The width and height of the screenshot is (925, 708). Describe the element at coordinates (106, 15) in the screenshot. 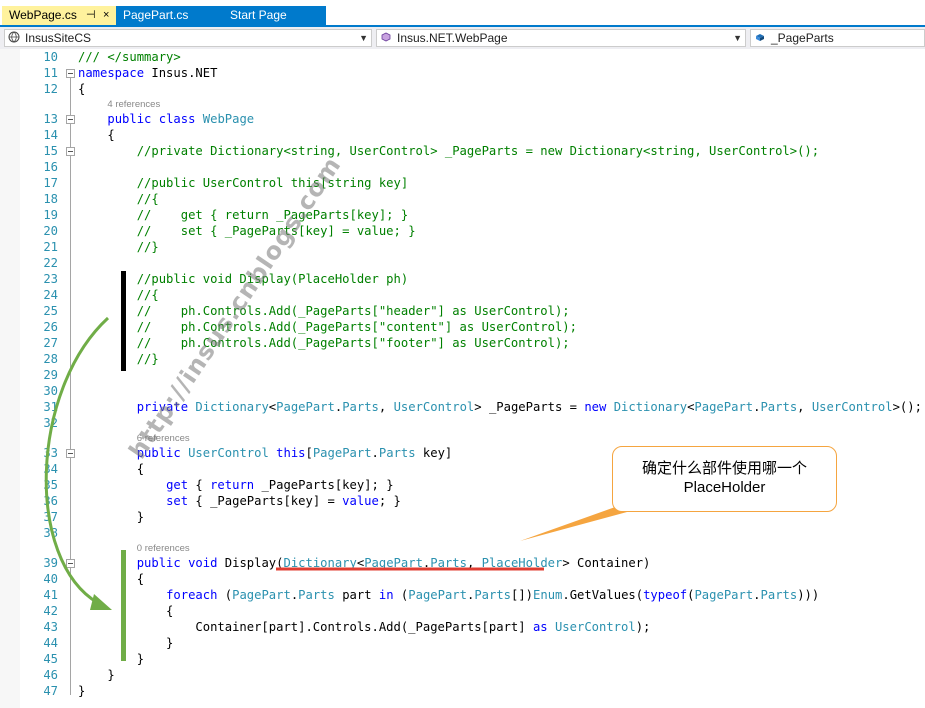

I see `close-icon: ×` at that location.